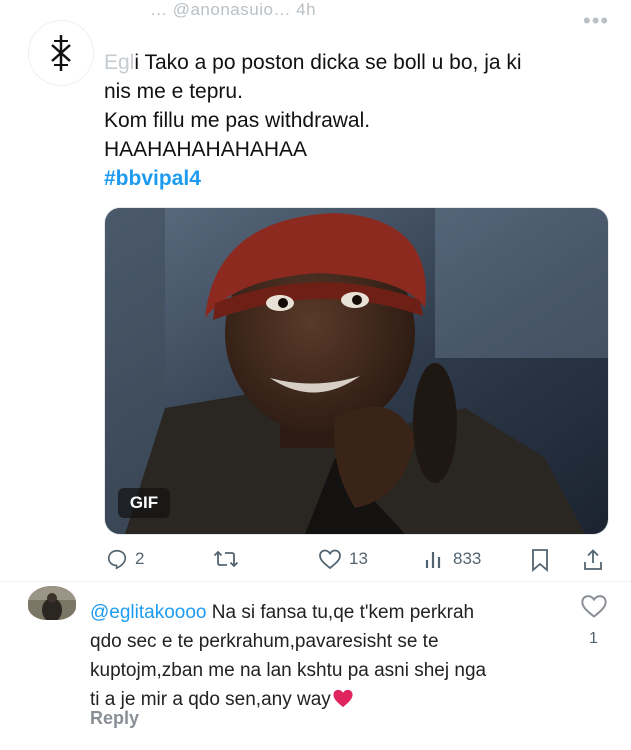 The width and height of the screenshot is (631, 750). I want to click on gif-badge: GIF, so click(144, 503).